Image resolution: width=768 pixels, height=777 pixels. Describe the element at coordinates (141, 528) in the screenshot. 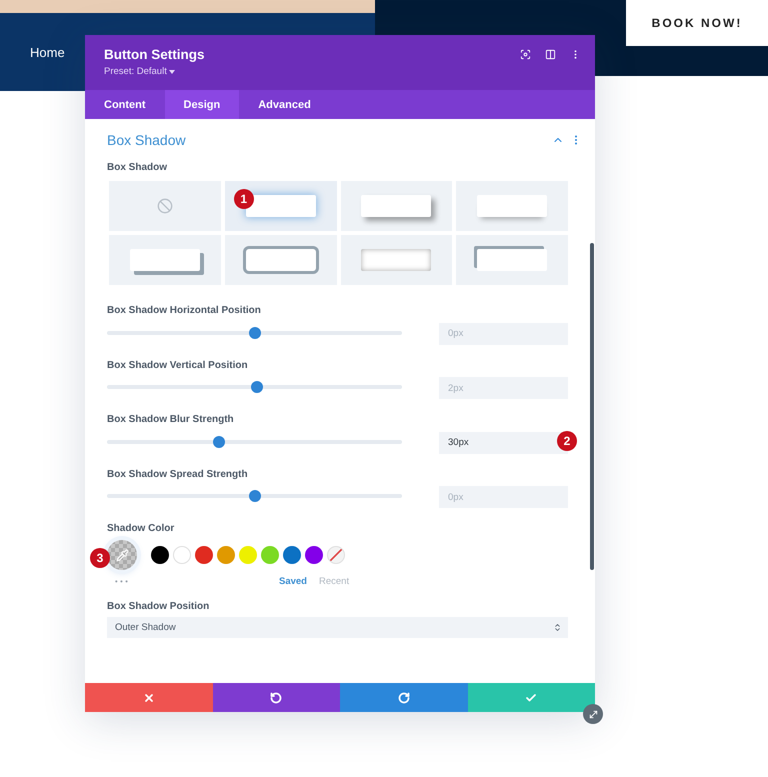

I see `field-label: Shadow Color` at that location.